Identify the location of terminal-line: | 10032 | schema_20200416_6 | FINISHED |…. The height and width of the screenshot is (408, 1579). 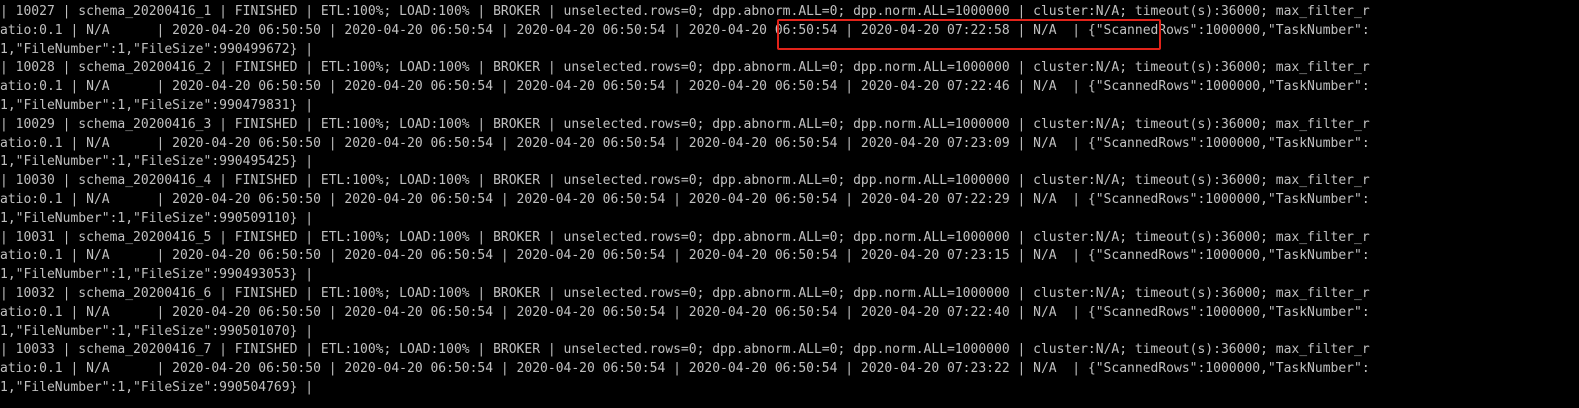
(685, 293).